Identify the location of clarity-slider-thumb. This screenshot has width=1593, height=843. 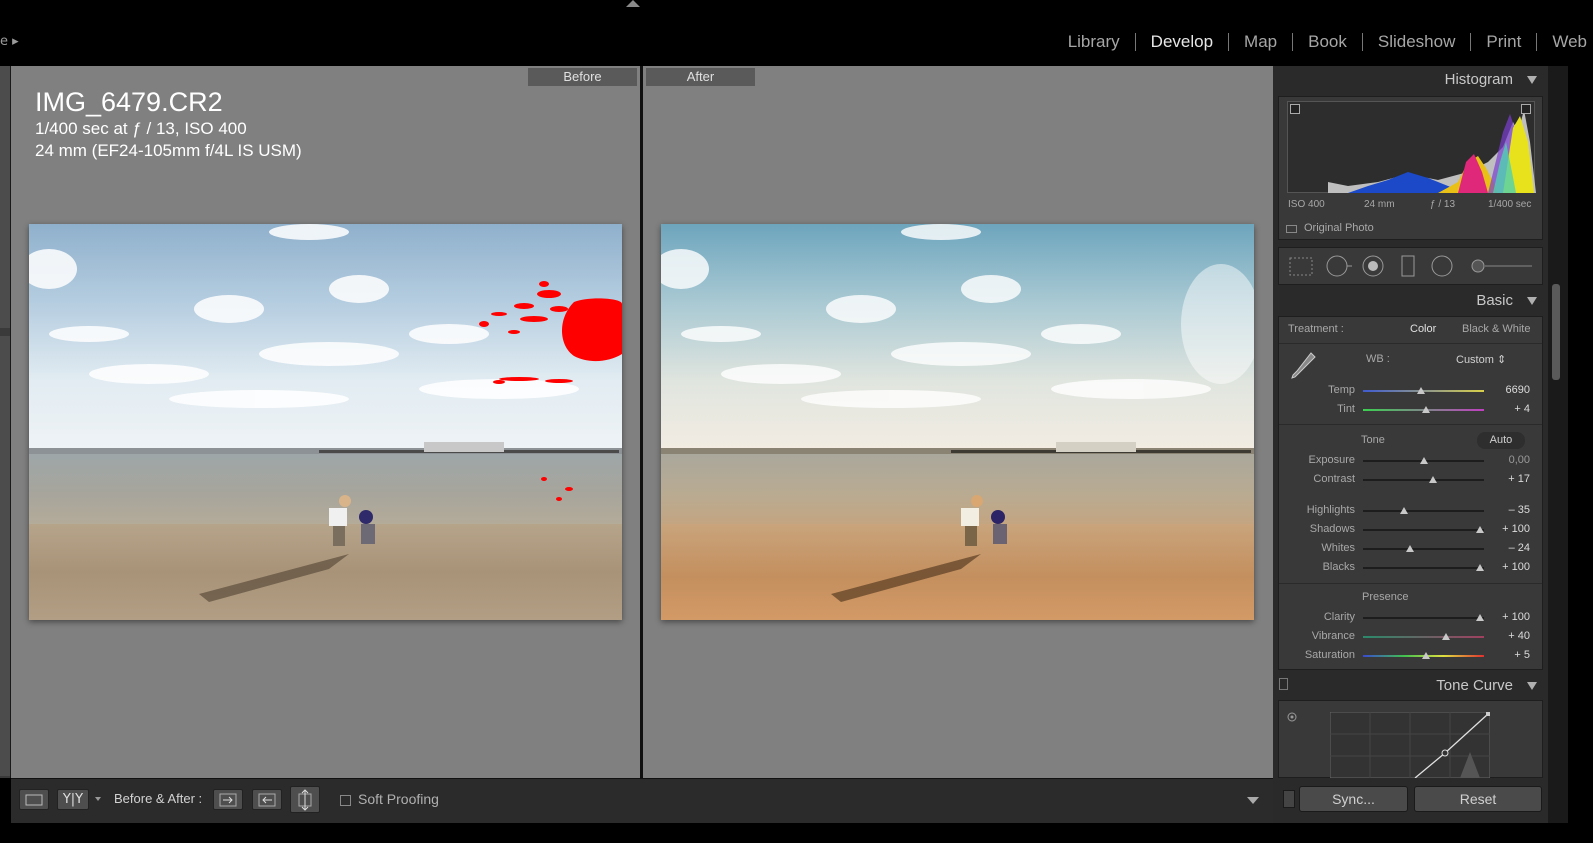
(1480, 617).